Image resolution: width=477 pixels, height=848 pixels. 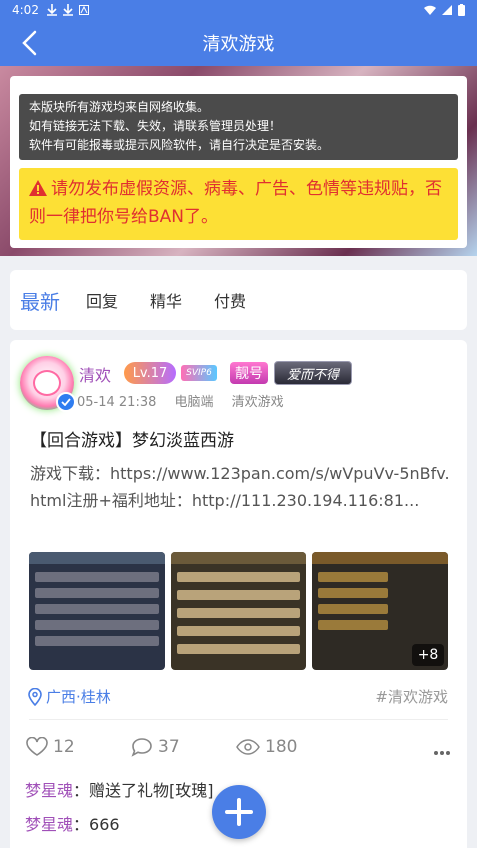 I want to click on back-arrow-icon, so click(x=29, y=43).